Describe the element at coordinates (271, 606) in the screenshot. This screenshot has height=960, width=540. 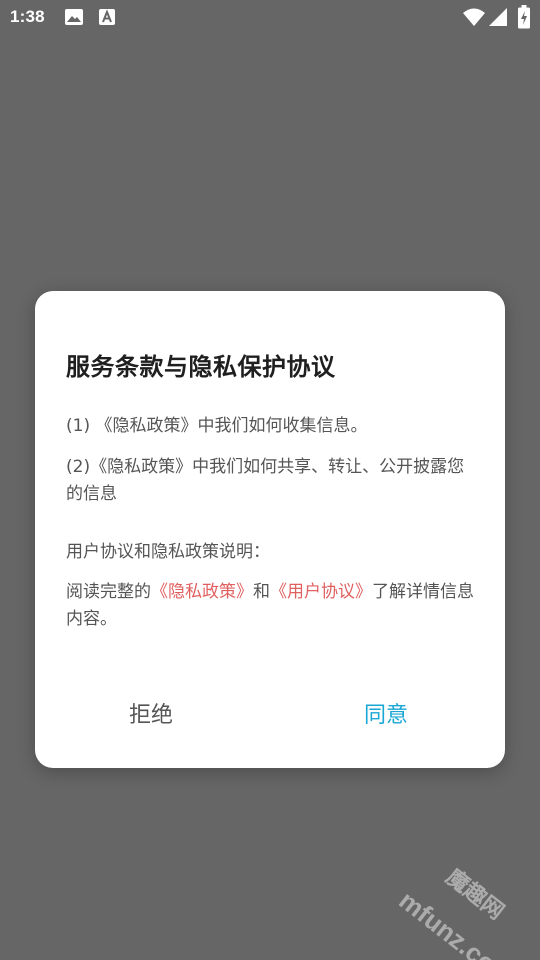
I see `read-full-text: 阅读完整的《隐私政策》和《用户协议》了解详情信息内容。` at that location.